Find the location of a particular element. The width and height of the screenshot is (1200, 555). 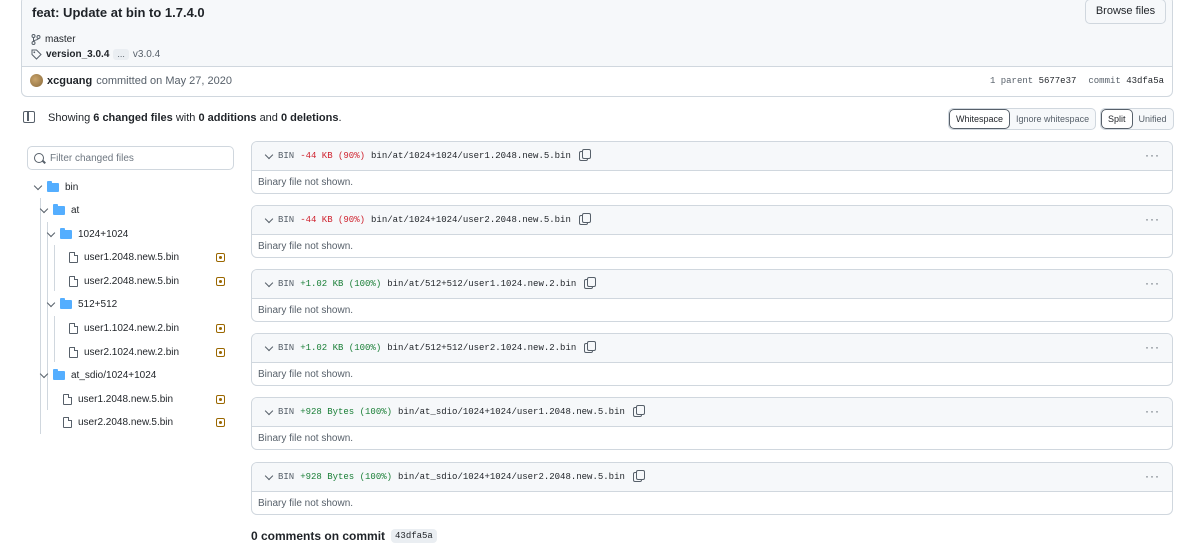

size-change: +928 Bytes (100%) is located at coordinates (346, 412).